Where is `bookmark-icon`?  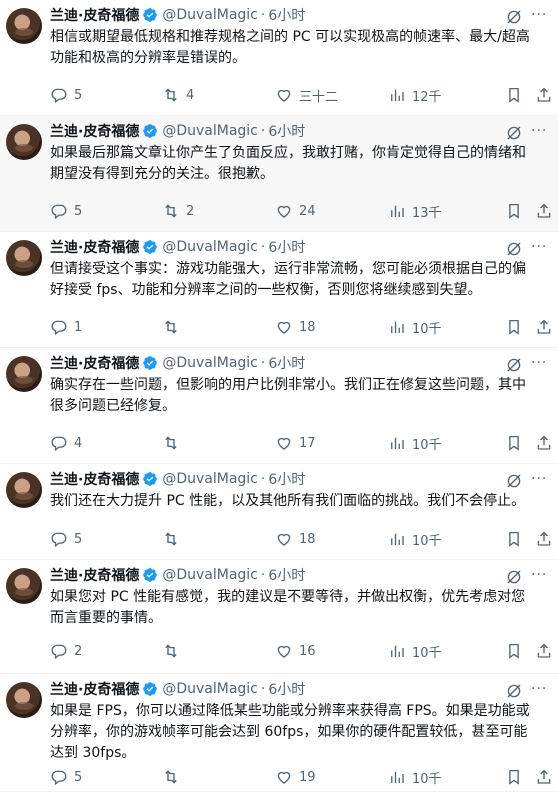 bookmark-icon is located at coordinates (514, 777).